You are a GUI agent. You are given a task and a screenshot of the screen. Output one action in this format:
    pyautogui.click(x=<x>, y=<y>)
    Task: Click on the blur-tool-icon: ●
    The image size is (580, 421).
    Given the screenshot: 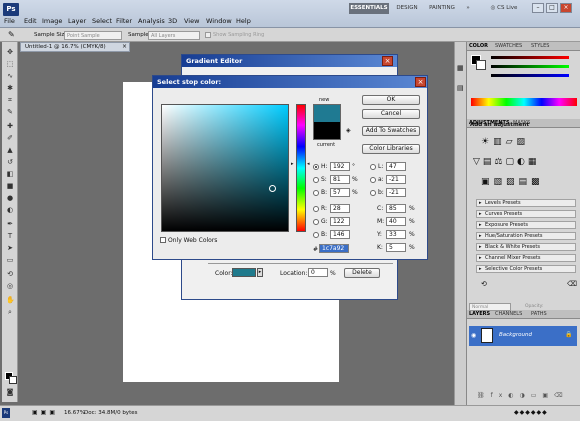 What is the action you would take?
    pyautogui.click(x=10, y=198)
    